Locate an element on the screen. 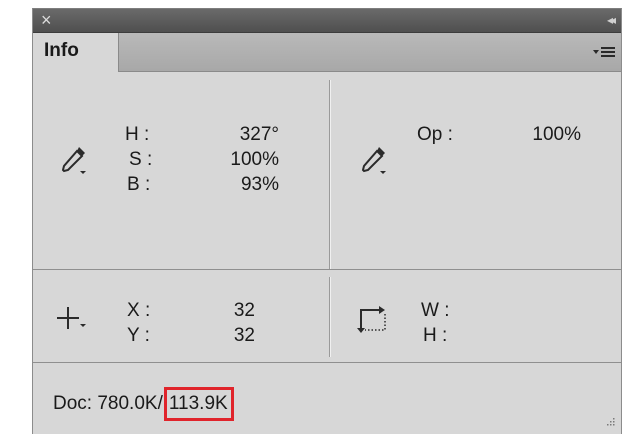  hue-value: 327° is located at coordinates (259, 134).